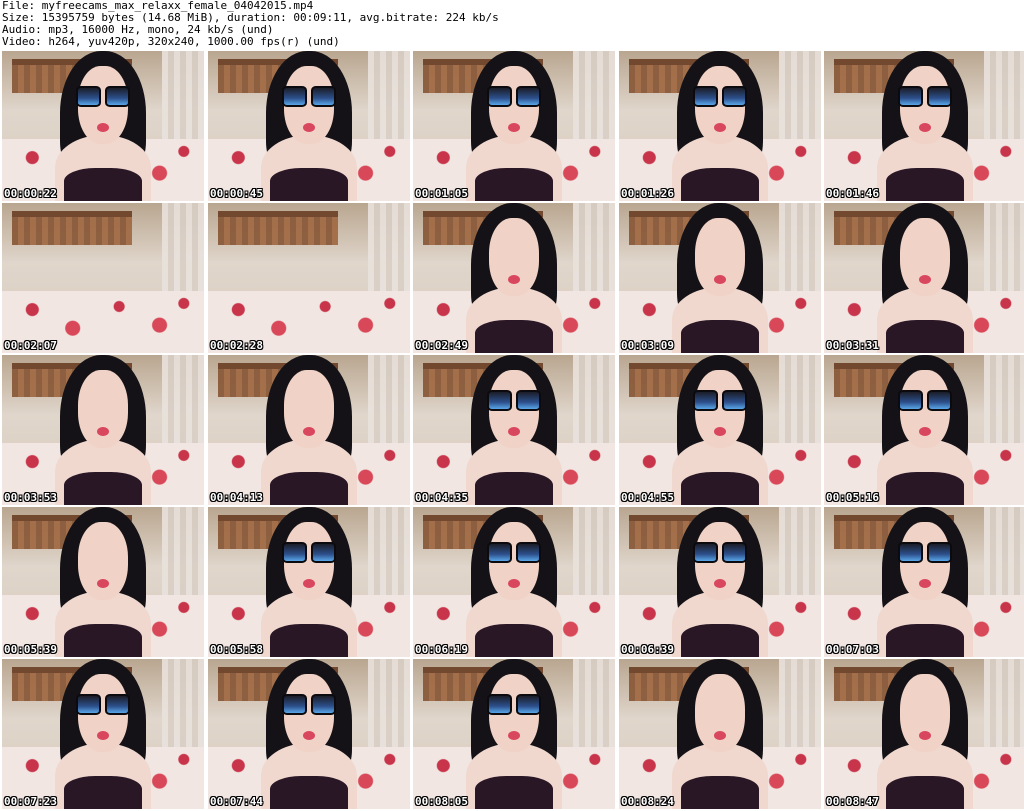 Image resolution: width=1024 pixels, height=811 pixels. I want to click on video-thumbnail: 00:07:23, so click(103, 734).